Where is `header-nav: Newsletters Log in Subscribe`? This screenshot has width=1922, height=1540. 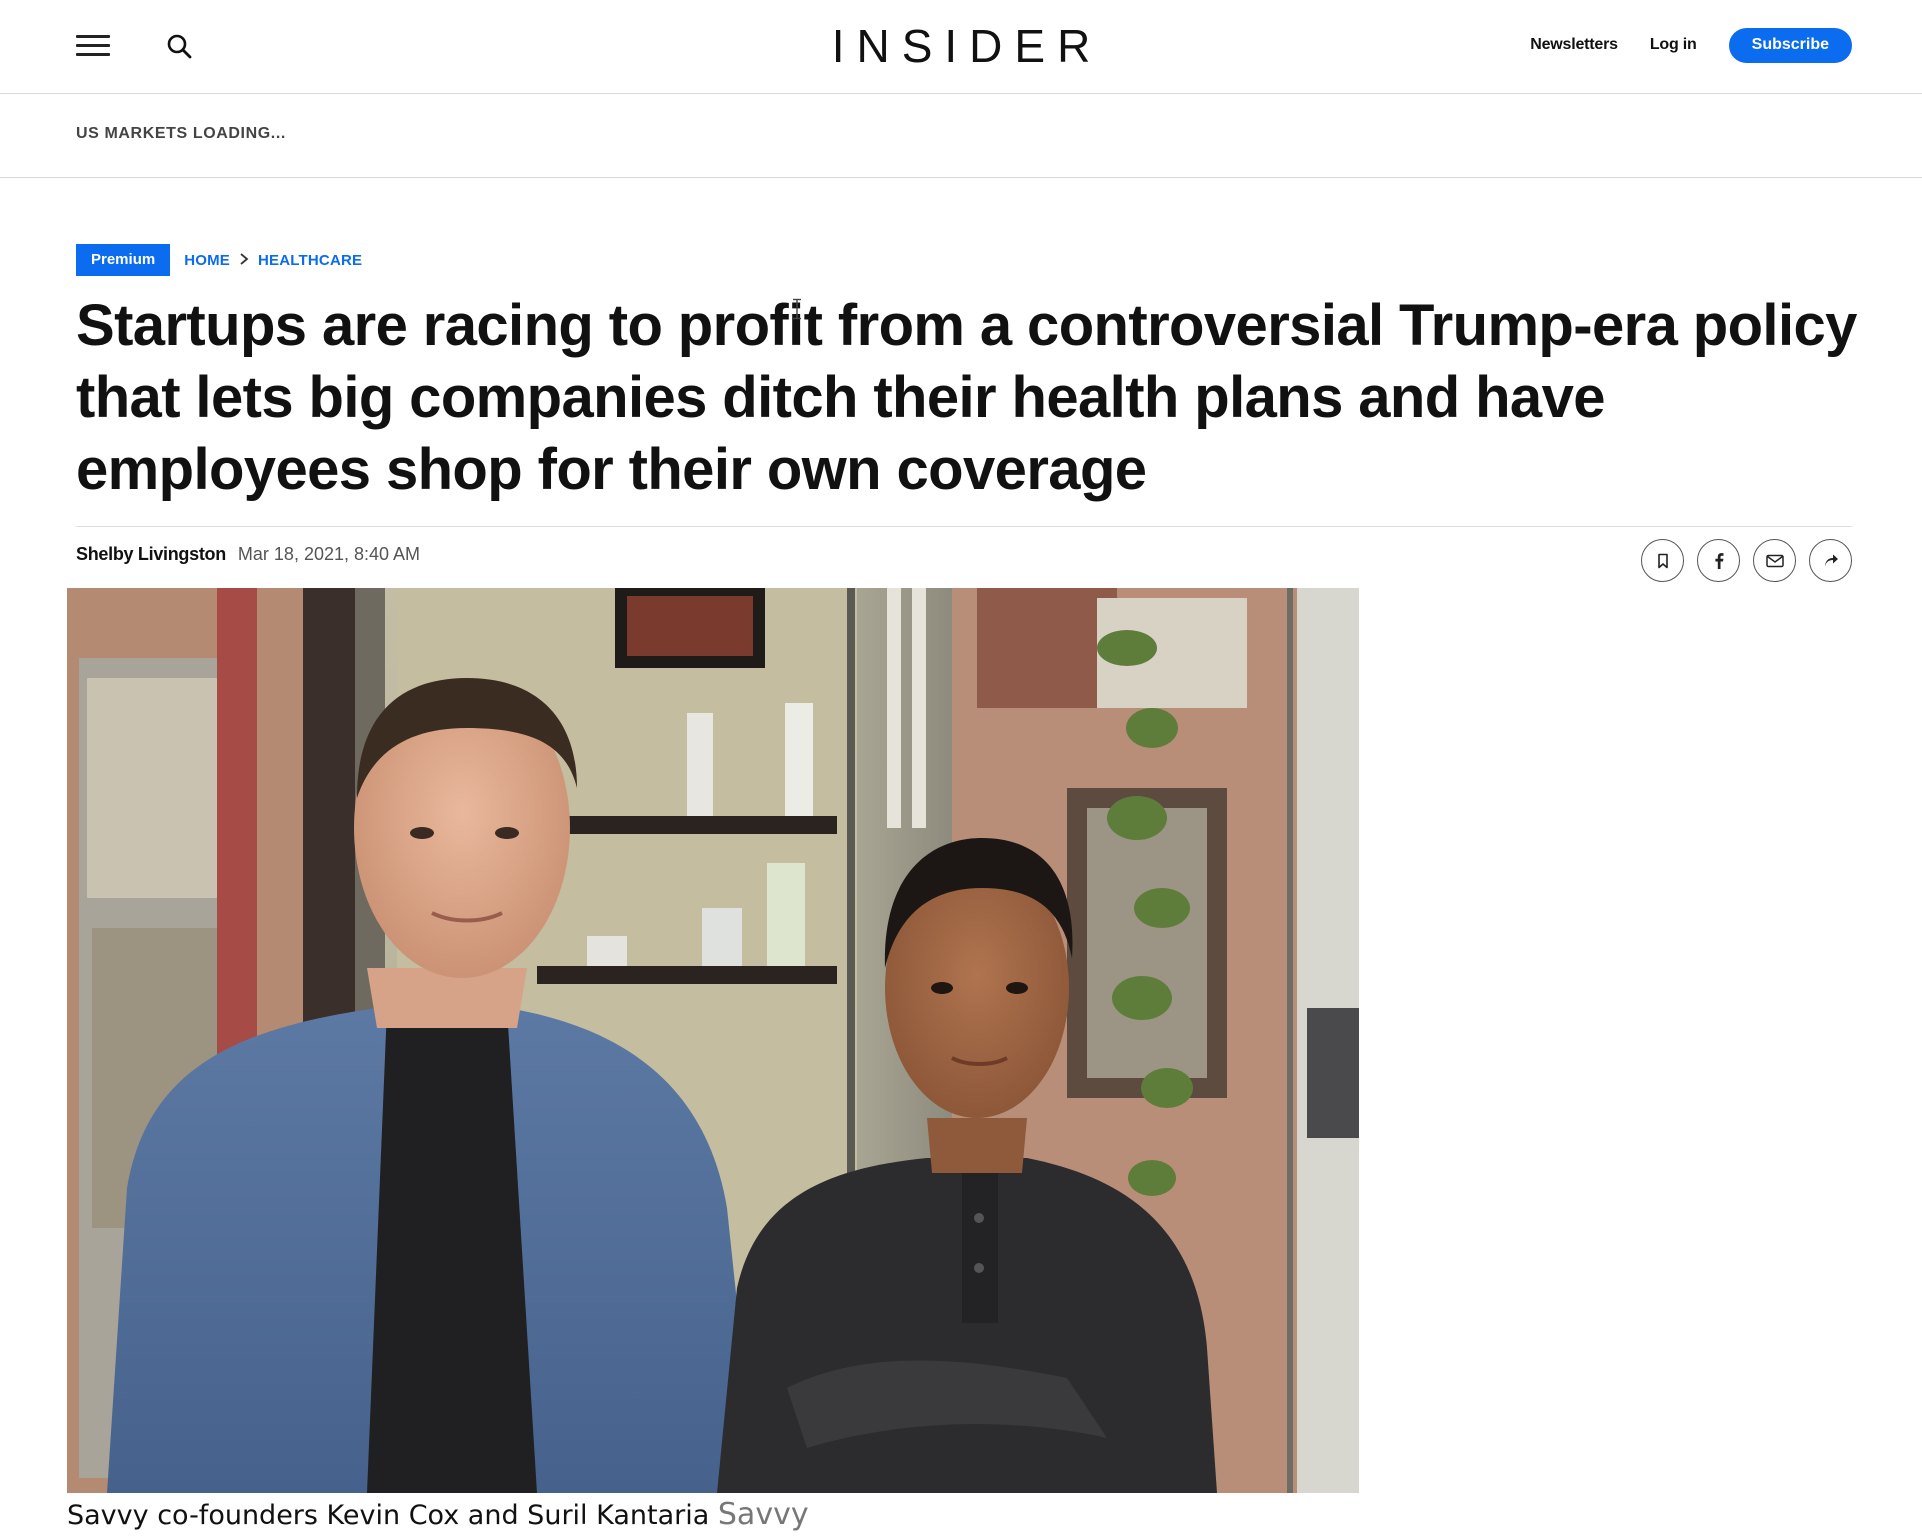
header-nav: Newsletters Log in Subscribe is located at coordinates (1691, 45).